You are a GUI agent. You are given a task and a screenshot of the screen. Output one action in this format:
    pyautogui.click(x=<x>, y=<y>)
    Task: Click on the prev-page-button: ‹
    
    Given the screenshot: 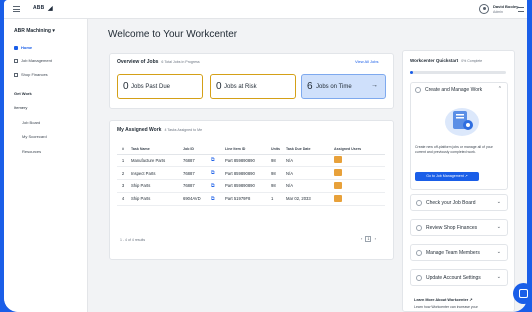 What is the action you would take?
    pyautogui.click(x=361, y=238)
    